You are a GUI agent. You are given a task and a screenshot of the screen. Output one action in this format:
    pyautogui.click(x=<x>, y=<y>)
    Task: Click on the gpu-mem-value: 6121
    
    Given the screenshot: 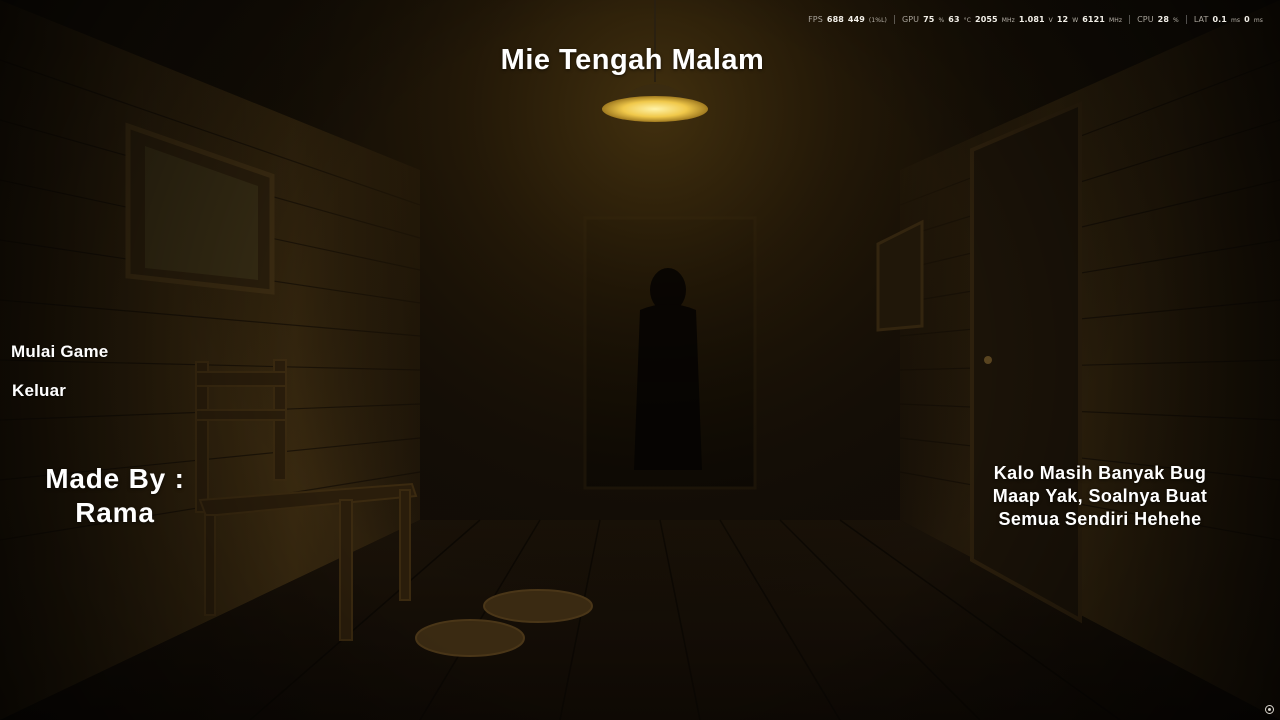 What is the action you would take?
    pyautogui.click(x=1093, y=19)
    